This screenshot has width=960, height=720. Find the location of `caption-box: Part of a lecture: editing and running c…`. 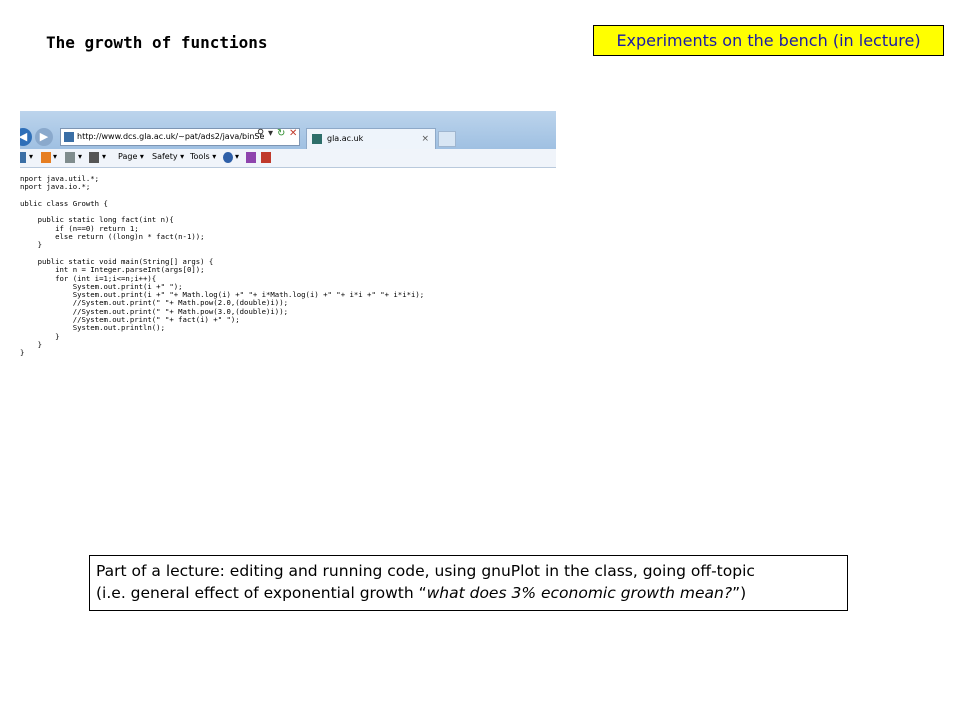

caption-box: Part of a lecture: editing and running c… is located at coordinates (468, 583).